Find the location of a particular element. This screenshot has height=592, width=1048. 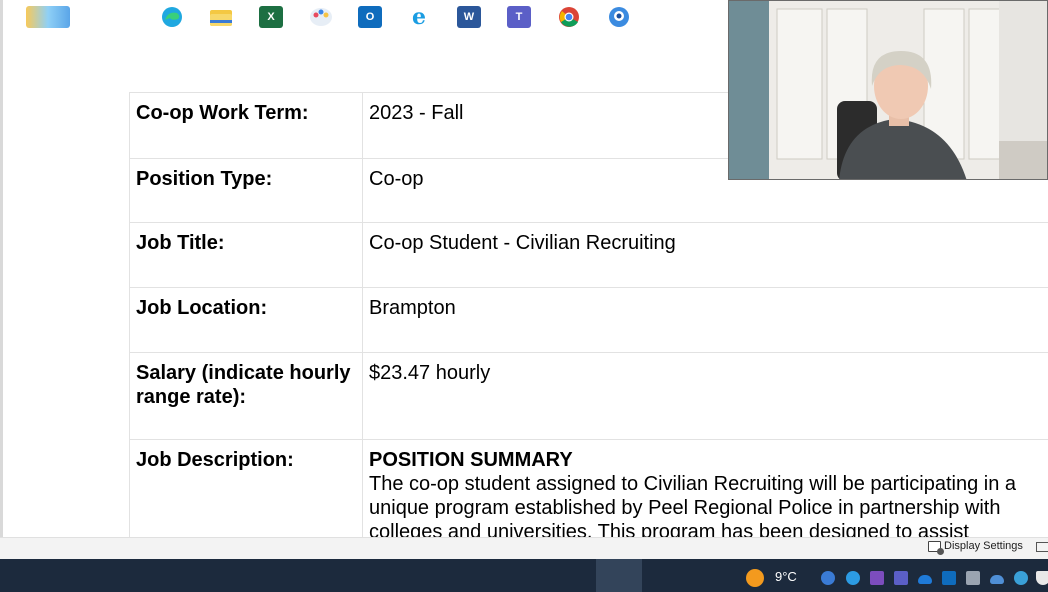

internet-explorer-icon: e is located at coordinates (419, 17).